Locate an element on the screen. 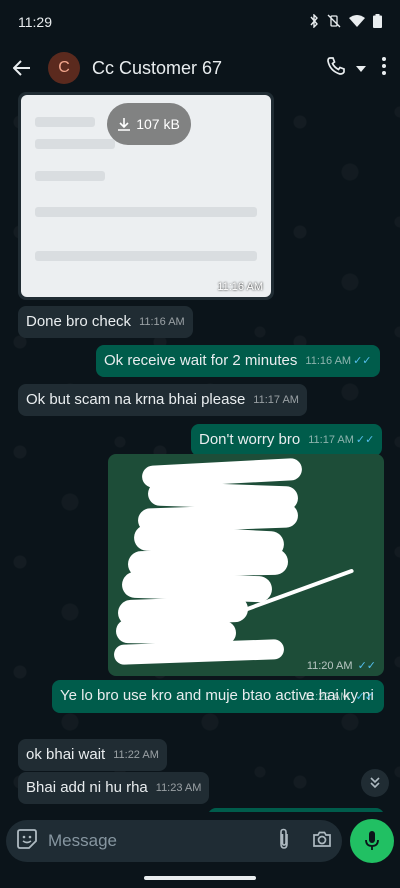 The height and width of the screenshot is (888, 400). status-icons is located at coordinates (345, 21).